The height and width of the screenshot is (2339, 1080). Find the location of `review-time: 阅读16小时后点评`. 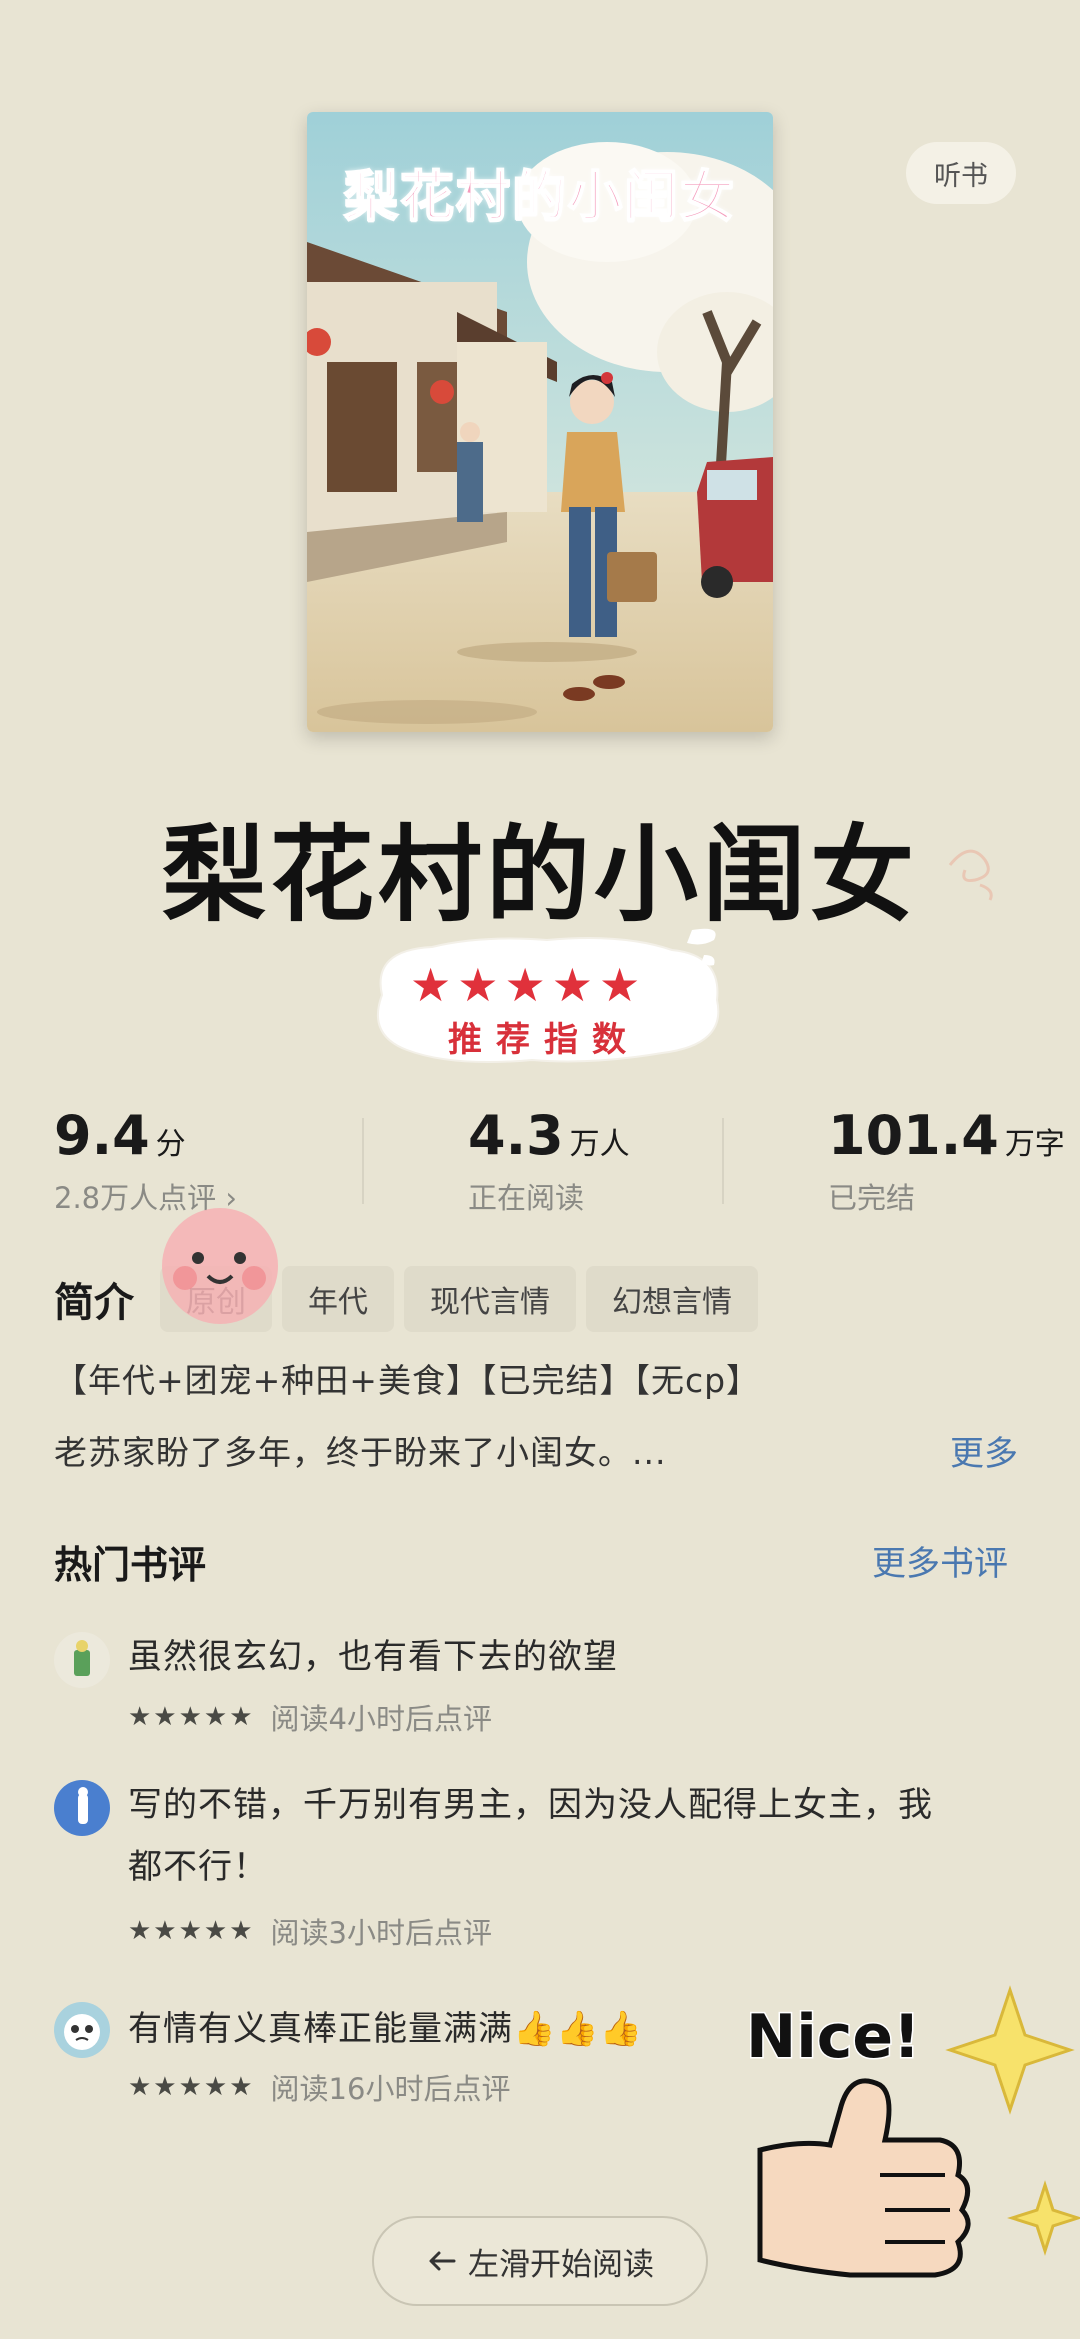

review-time: 阅读16小时后点评 is located at coordinates (390, 2089).